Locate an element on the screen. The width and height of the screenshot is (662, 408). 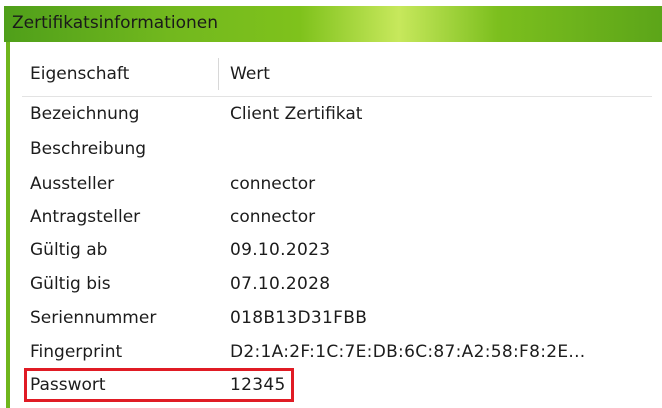
table-row-beschreibung: Beschreibung is located at coordinates (337, 150).